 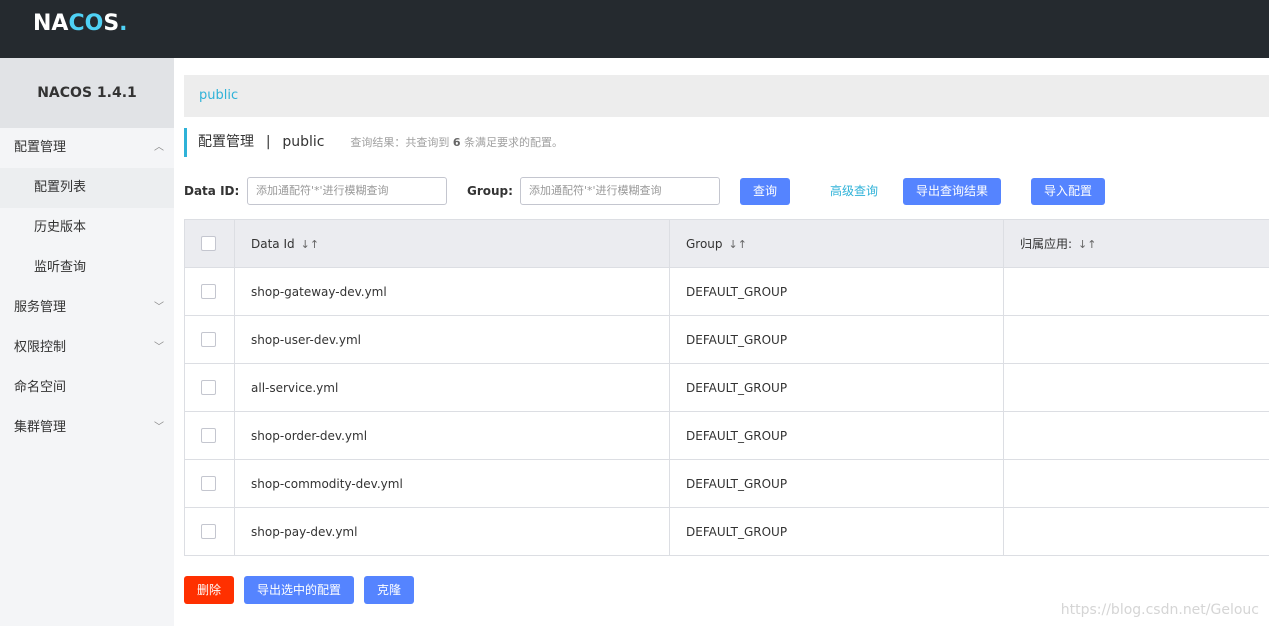 I want to click on page-namespace: public, so click(x=303, y=142).